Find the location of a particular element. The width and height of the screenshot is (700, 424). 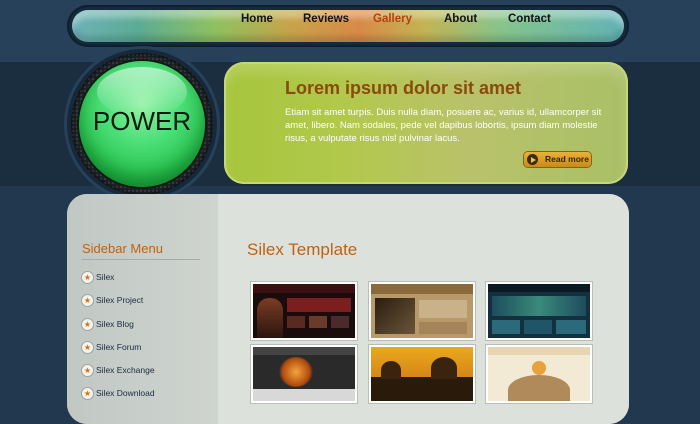

nav-reviews: Reviews is located at coordinates (326, 19).